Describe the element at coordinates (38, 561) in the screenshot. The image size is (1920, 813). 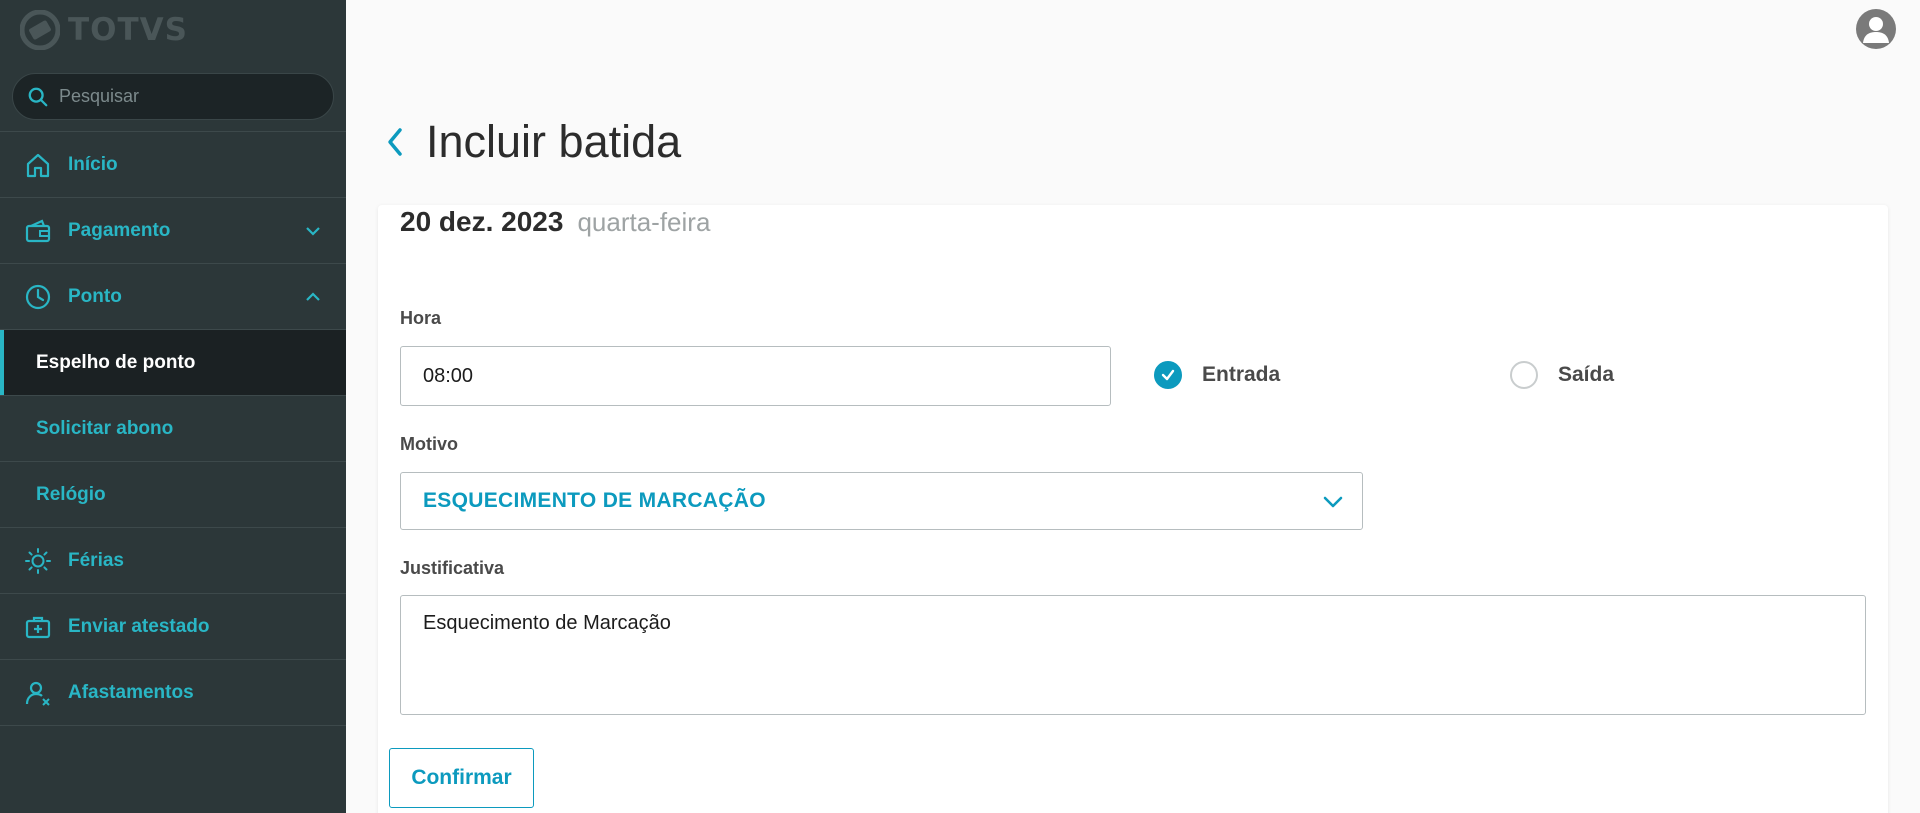
I see `sun-icon` at that location.